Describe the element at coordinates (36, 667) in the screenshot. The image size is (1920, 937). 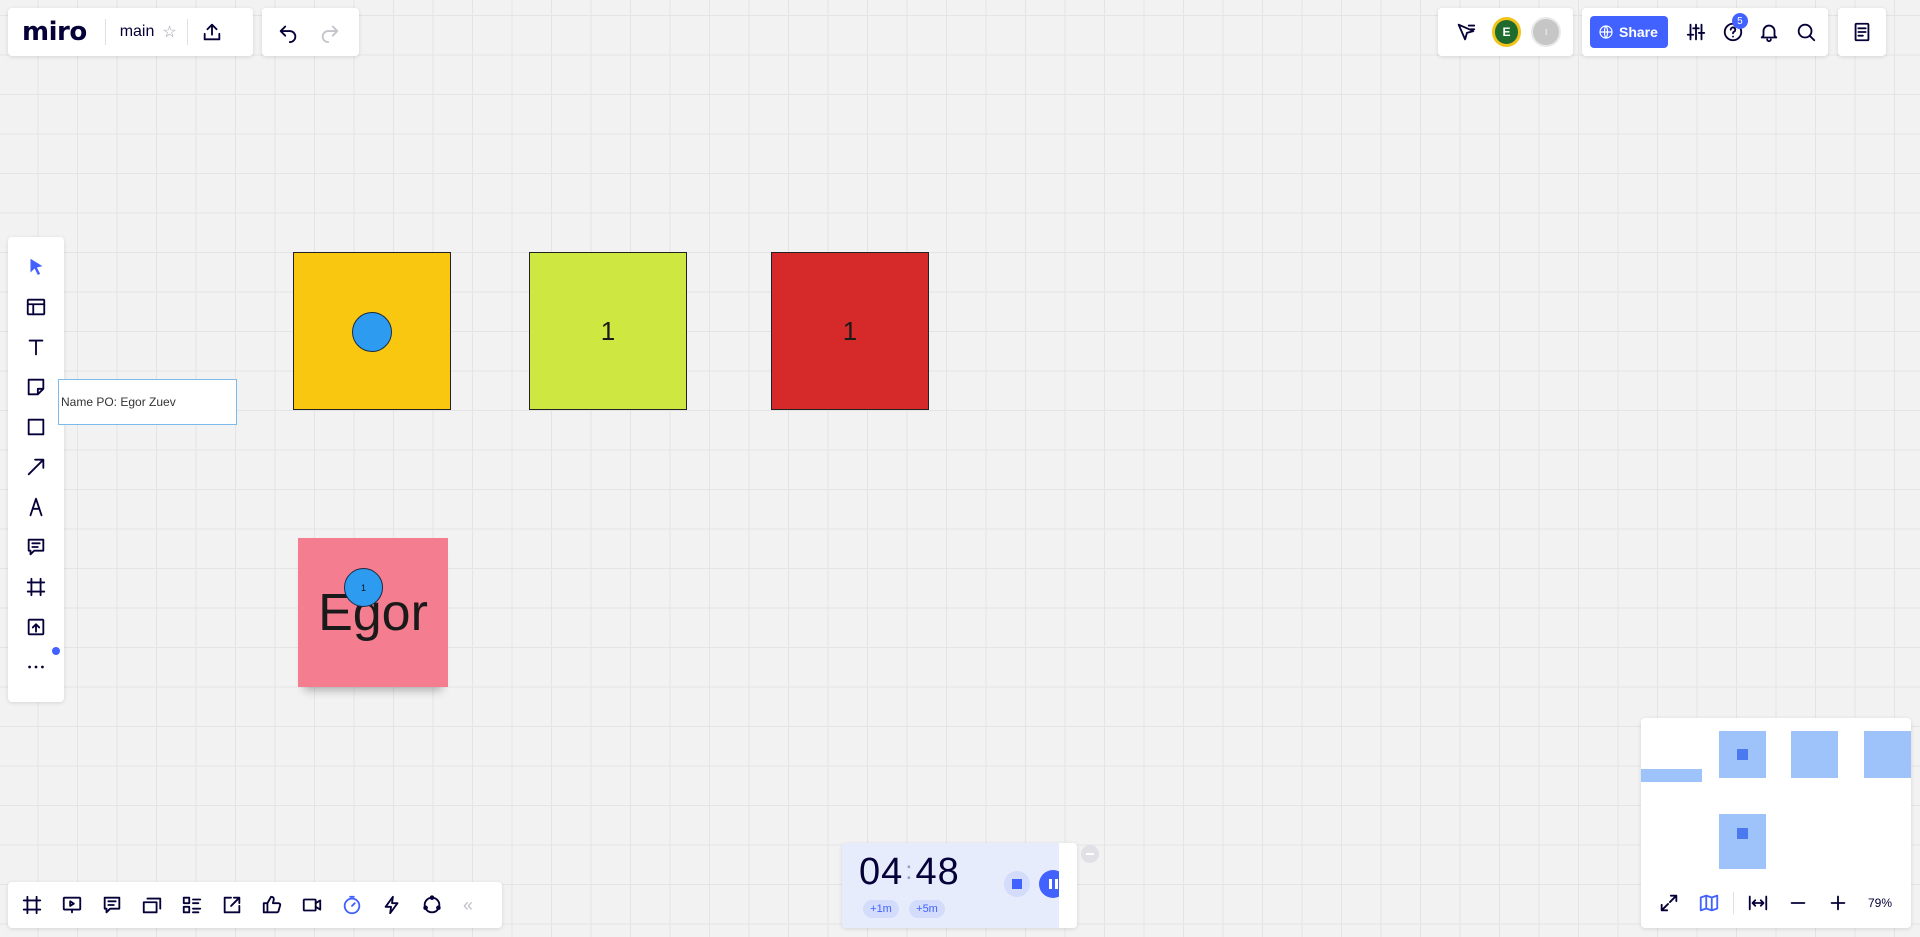
I see `more-icon` at that location.